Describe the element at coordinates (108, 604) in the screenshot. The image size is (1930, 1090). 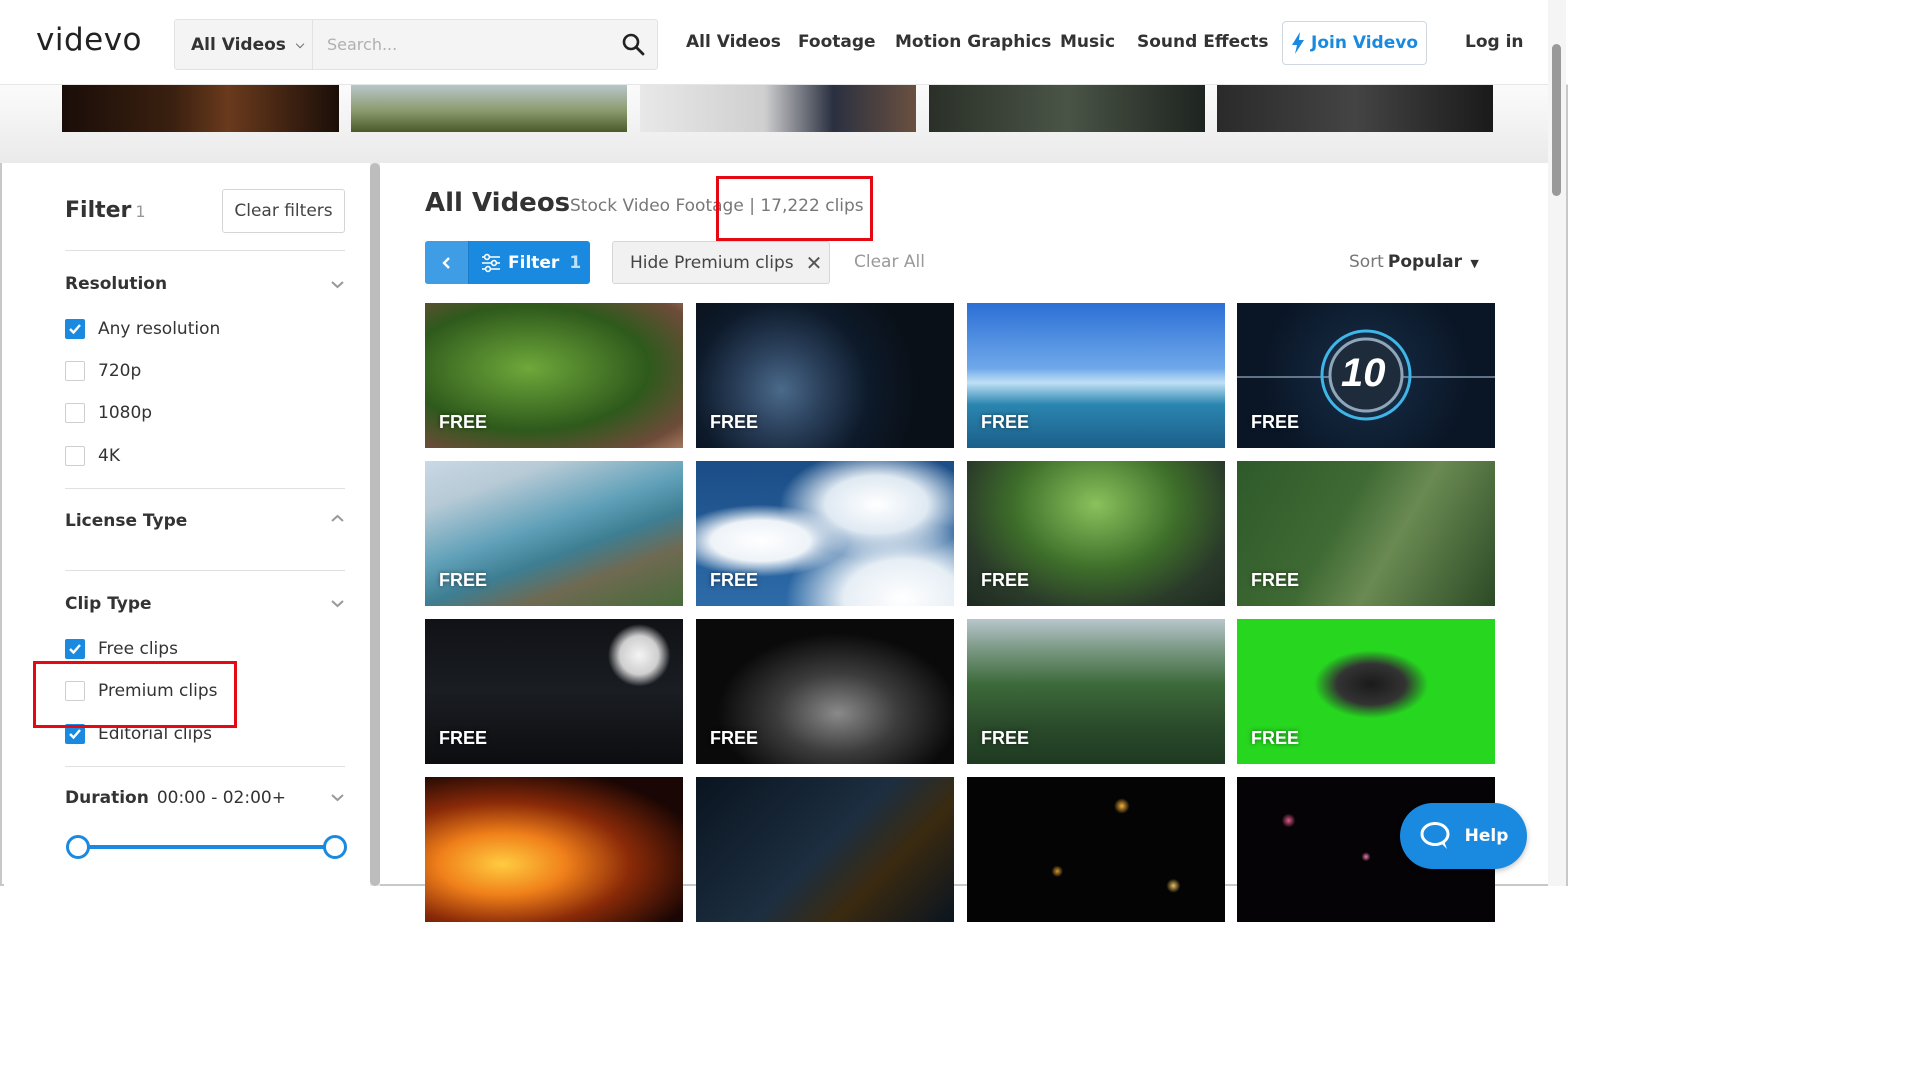
I see `clip-type-heading: Clip Type` at that location.